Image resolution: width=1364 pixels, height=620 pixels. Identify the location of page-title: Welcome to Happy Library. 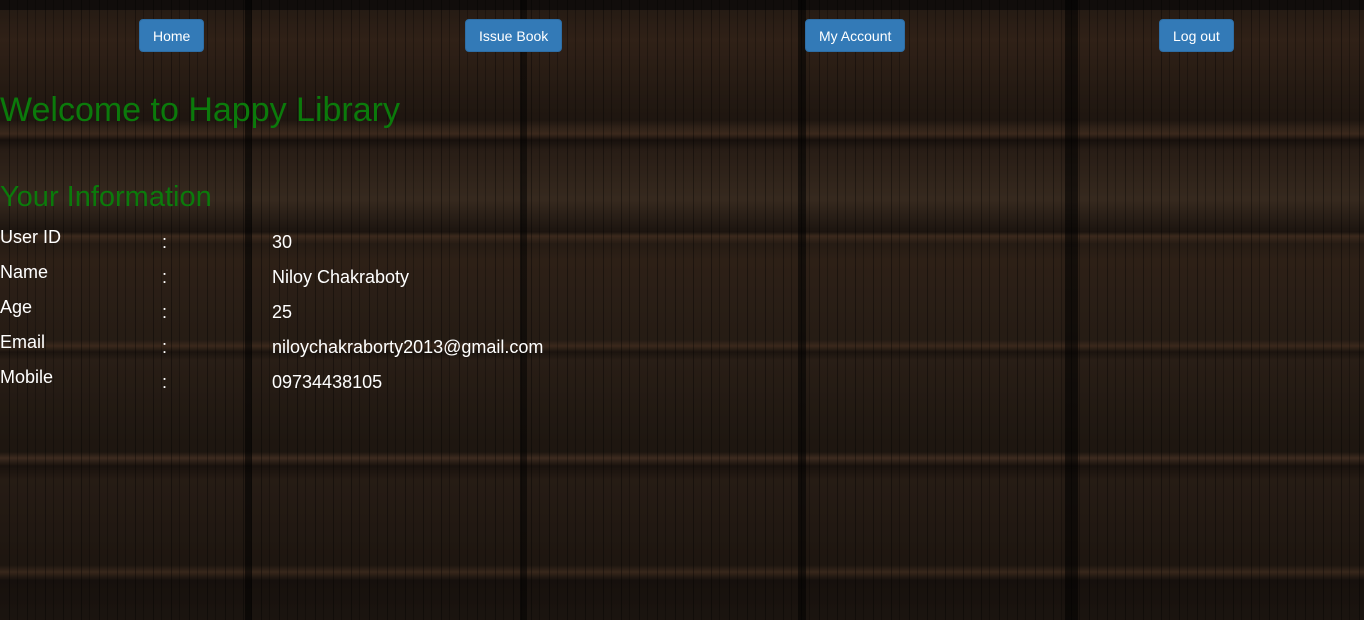
(200, 110).